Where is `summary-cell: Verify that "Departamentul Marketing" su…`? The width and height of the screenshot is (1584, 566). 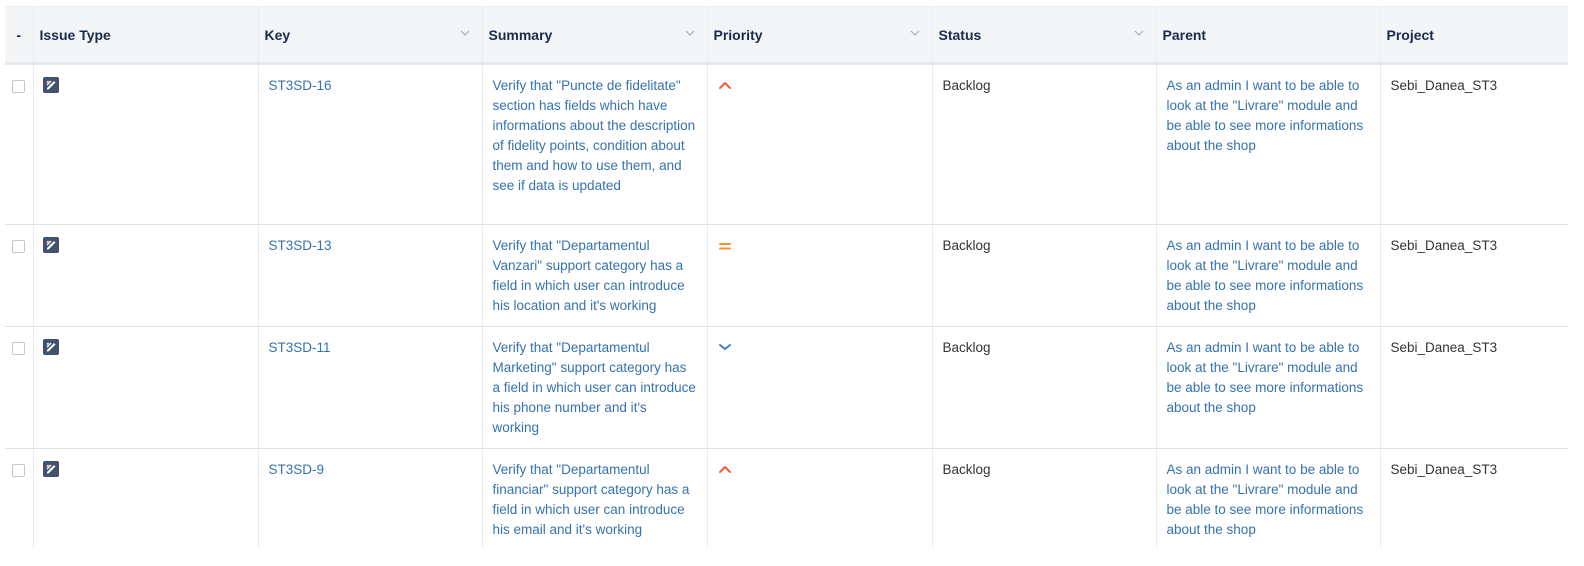
summary-cell: Verify that "Departamentul Marketing" su… is located at coordinates (595, 387).